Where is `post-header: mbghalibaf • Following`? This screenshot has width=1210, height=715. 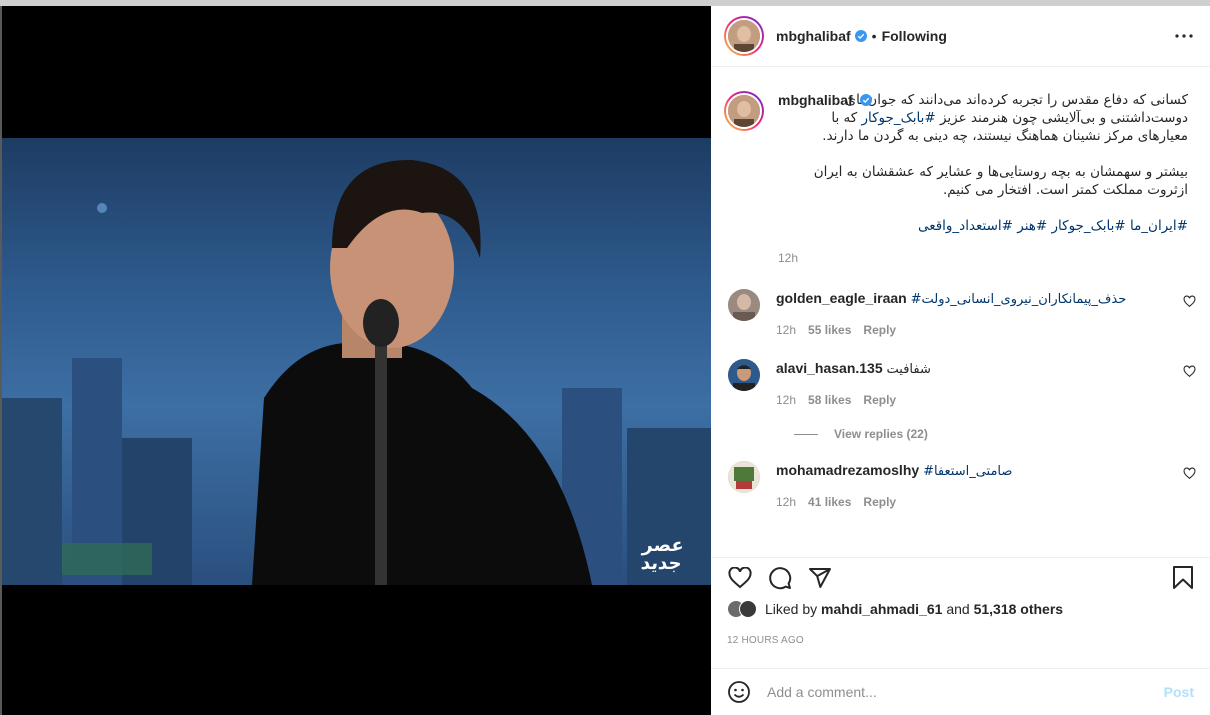 post-header: mbghalibaf • Following is located at coordinates (960, 36).